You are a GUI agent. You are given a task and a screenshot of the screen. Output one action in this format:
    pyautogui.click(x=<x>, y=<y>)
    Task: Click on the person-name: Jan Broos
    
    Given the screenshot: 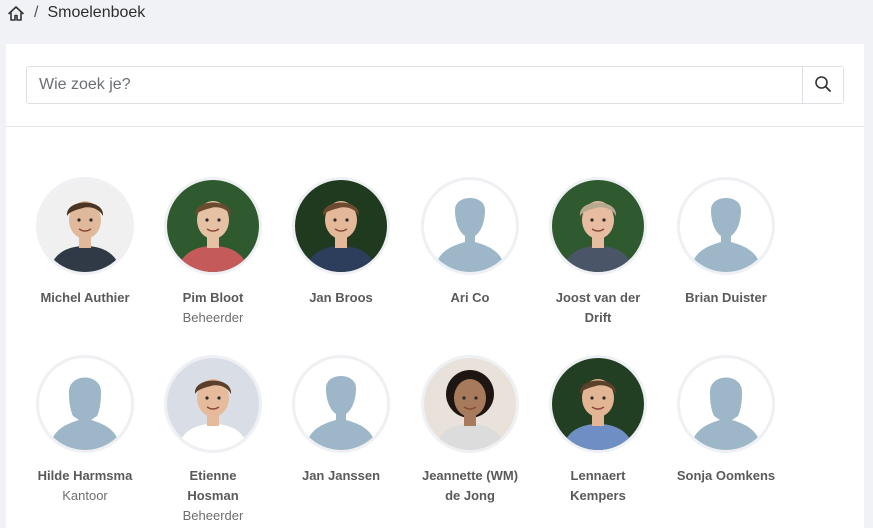 What is the action you would take?
    pyautogui.click(x=341, y=297)
    